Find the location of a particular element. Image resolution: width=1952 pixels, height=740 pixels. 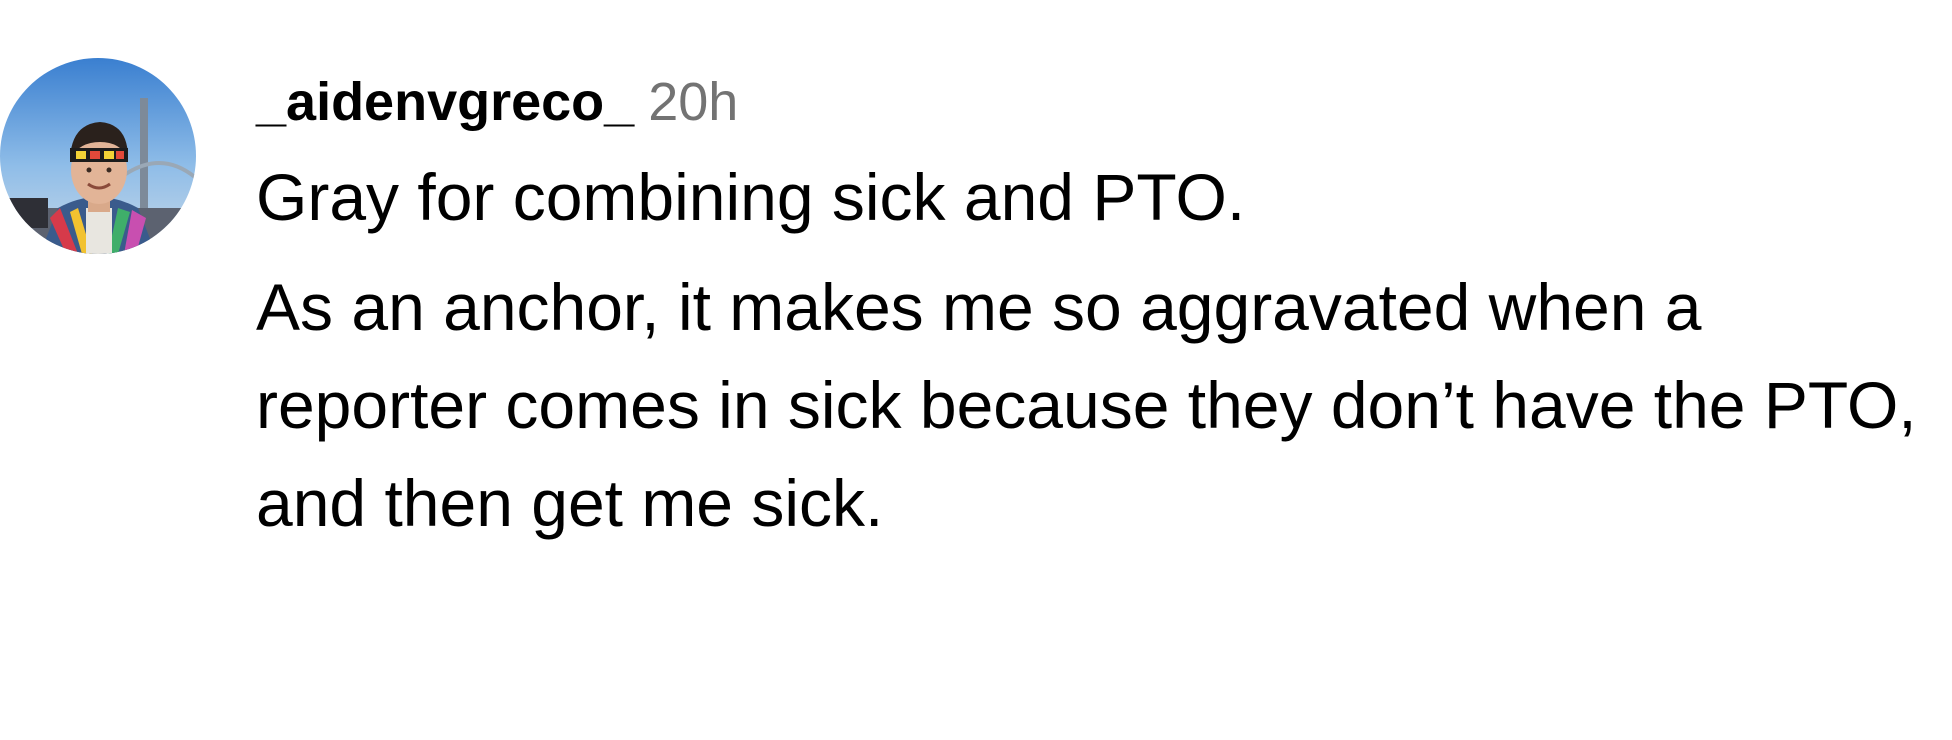

comment-timestamp: 20h is located at coordinates (693, 102).